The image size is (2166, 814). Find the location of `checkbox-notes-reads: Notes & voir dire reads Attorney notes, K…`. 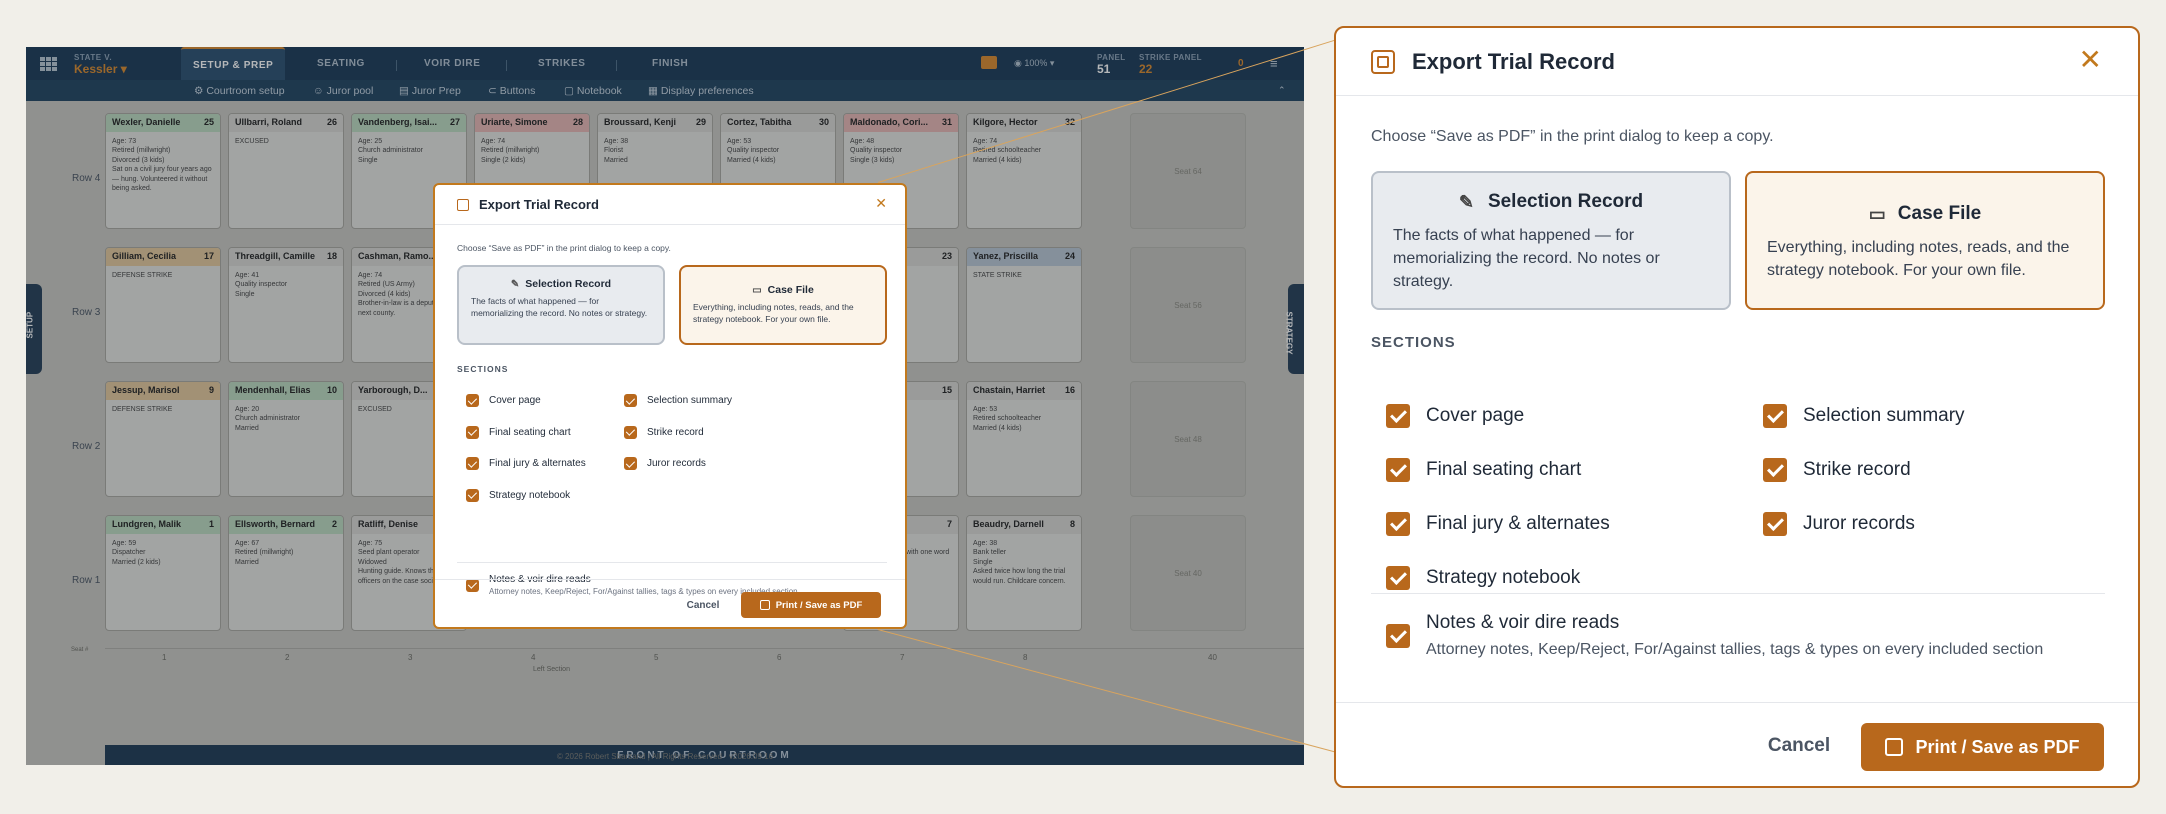

checkbox-notes-reads: Notes & voir dire reads Attorney notes, K… is located at coordinates (1714, 635).